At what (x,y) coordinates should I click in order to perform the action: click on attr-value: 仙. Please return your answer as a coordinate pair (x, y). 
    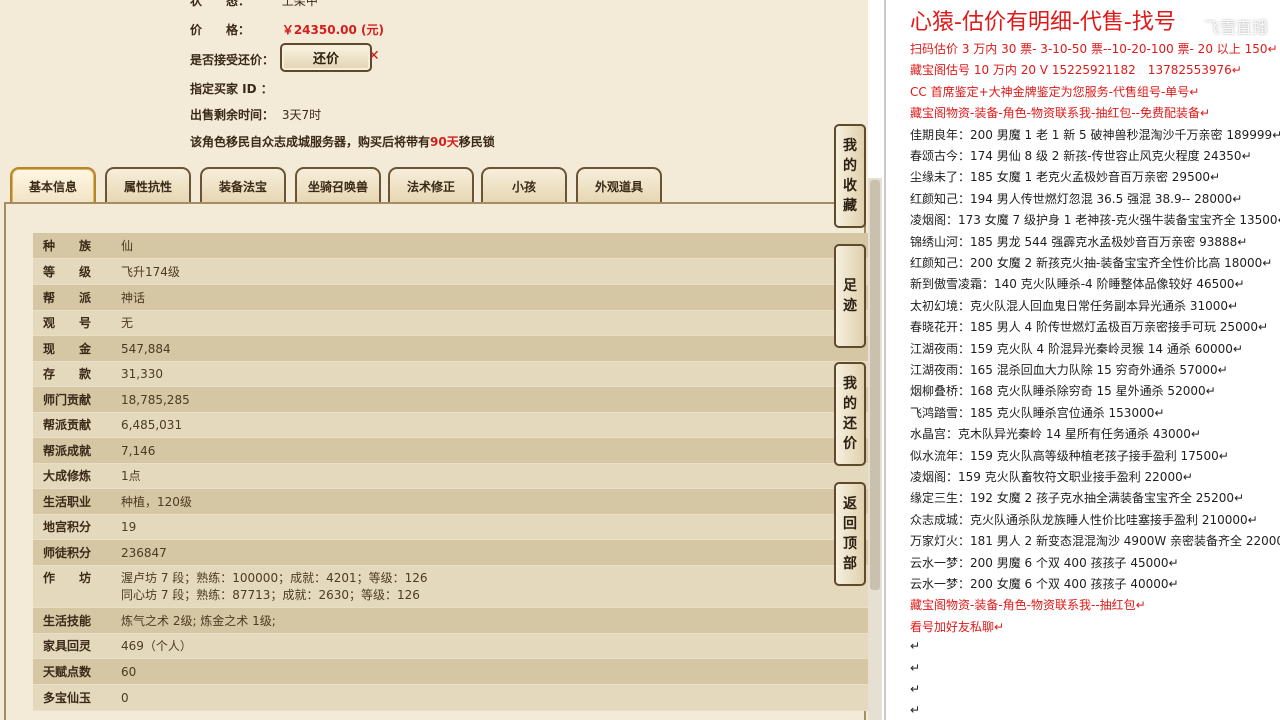
    Looking at the image, I should click on (127, 246).